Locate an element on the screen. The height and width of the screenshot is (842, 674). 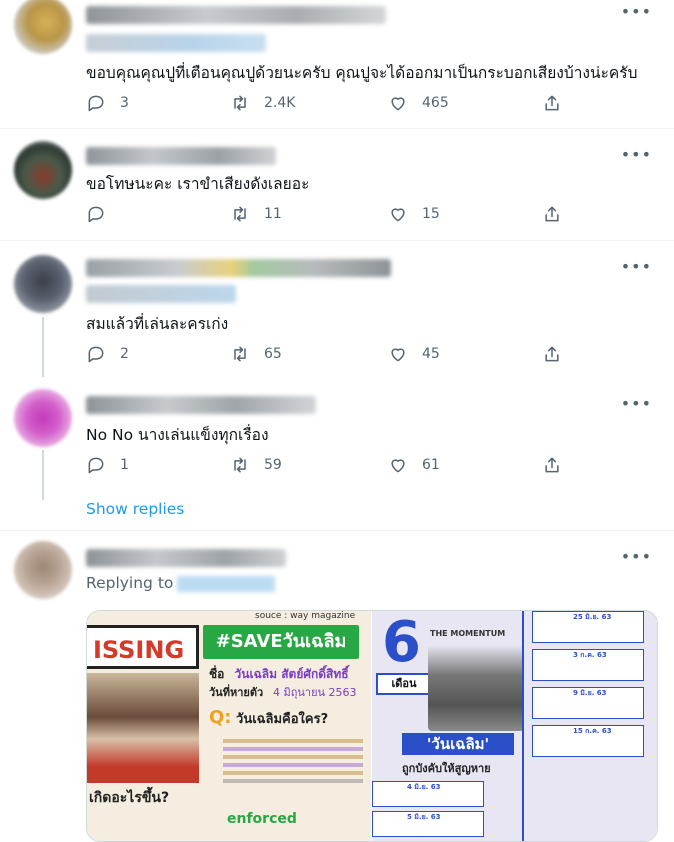
retweet-count: 11 is located at coordinates (273, 214).